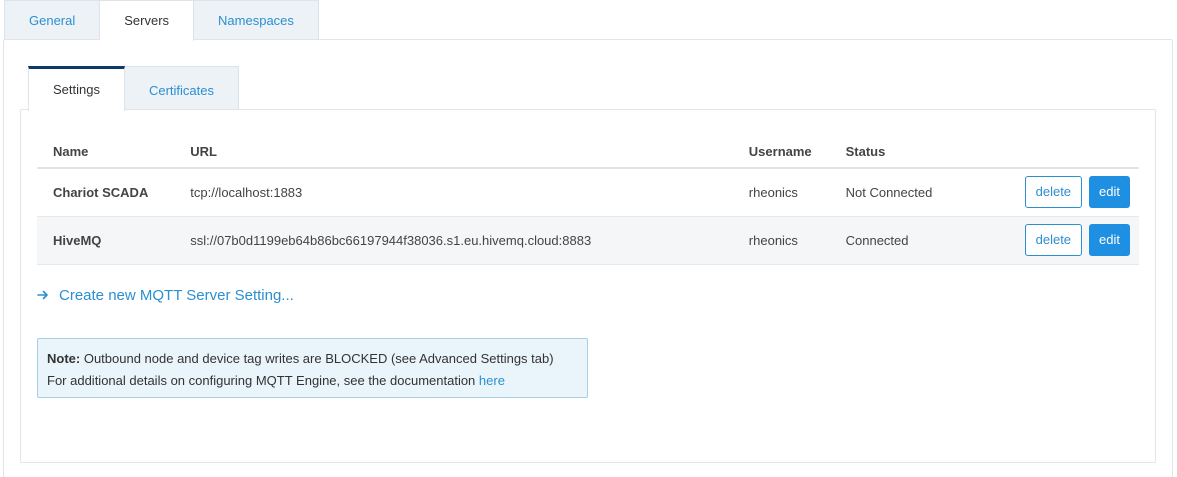 The image size is (1177, 477). Describe the element at coordinates (1073, 152) in the screenshot. I see `column-header-actions` at that location.